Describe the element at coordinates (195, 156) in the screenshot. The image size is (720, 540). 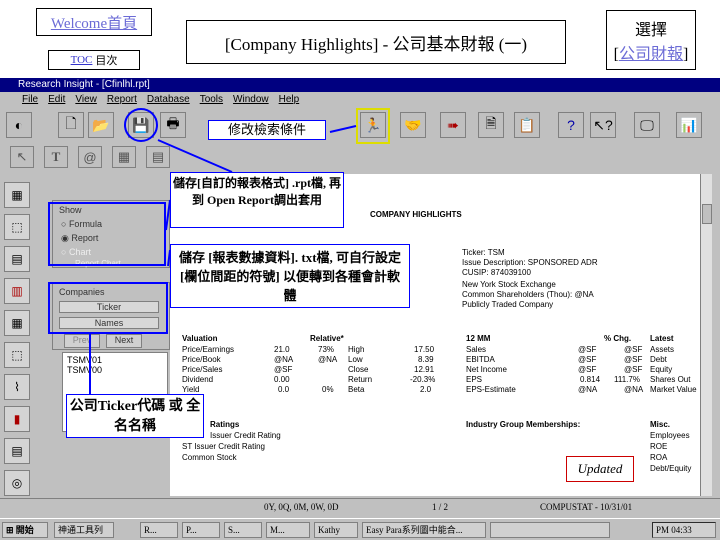
I see `arrow-save` at that location.